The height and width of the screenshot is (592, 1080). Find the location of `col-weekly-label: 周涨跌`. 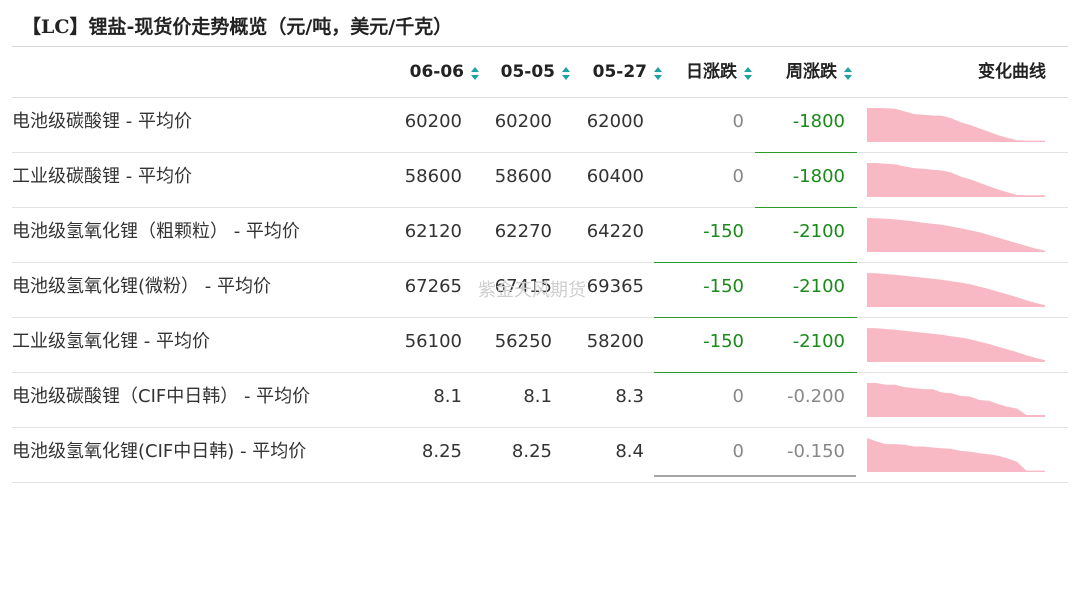

col-weekly-label: 周涨跌 is located at coordinates (811, 72).